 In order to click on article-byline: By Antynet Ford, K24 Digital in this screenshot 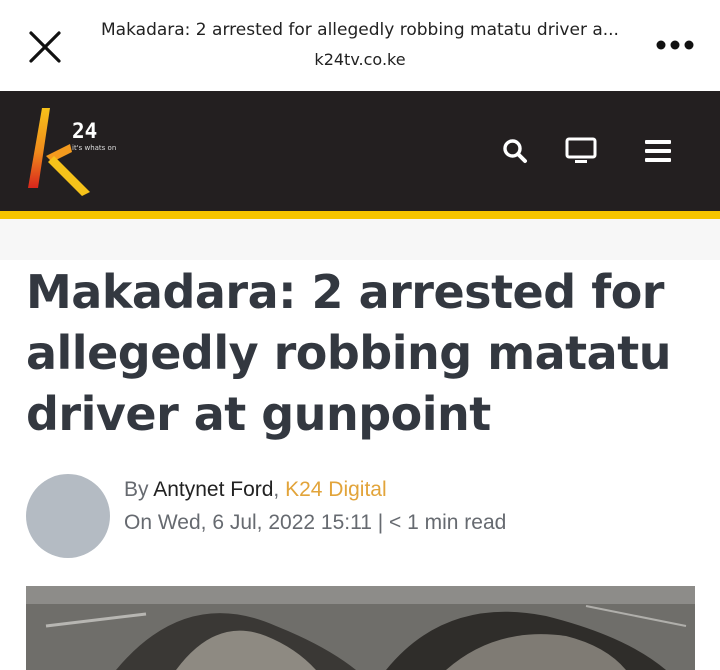, I will do `click(255, 490)`.